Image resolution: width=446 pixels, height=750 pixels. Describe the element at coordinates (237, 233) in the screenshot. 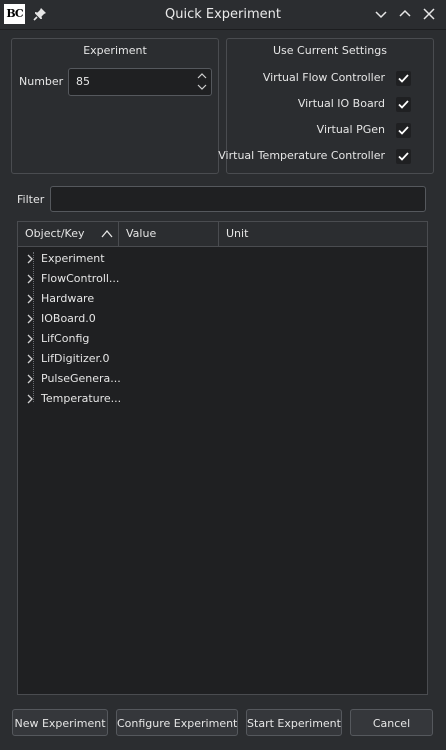

I see `column-unit-label: Unit` at that location.